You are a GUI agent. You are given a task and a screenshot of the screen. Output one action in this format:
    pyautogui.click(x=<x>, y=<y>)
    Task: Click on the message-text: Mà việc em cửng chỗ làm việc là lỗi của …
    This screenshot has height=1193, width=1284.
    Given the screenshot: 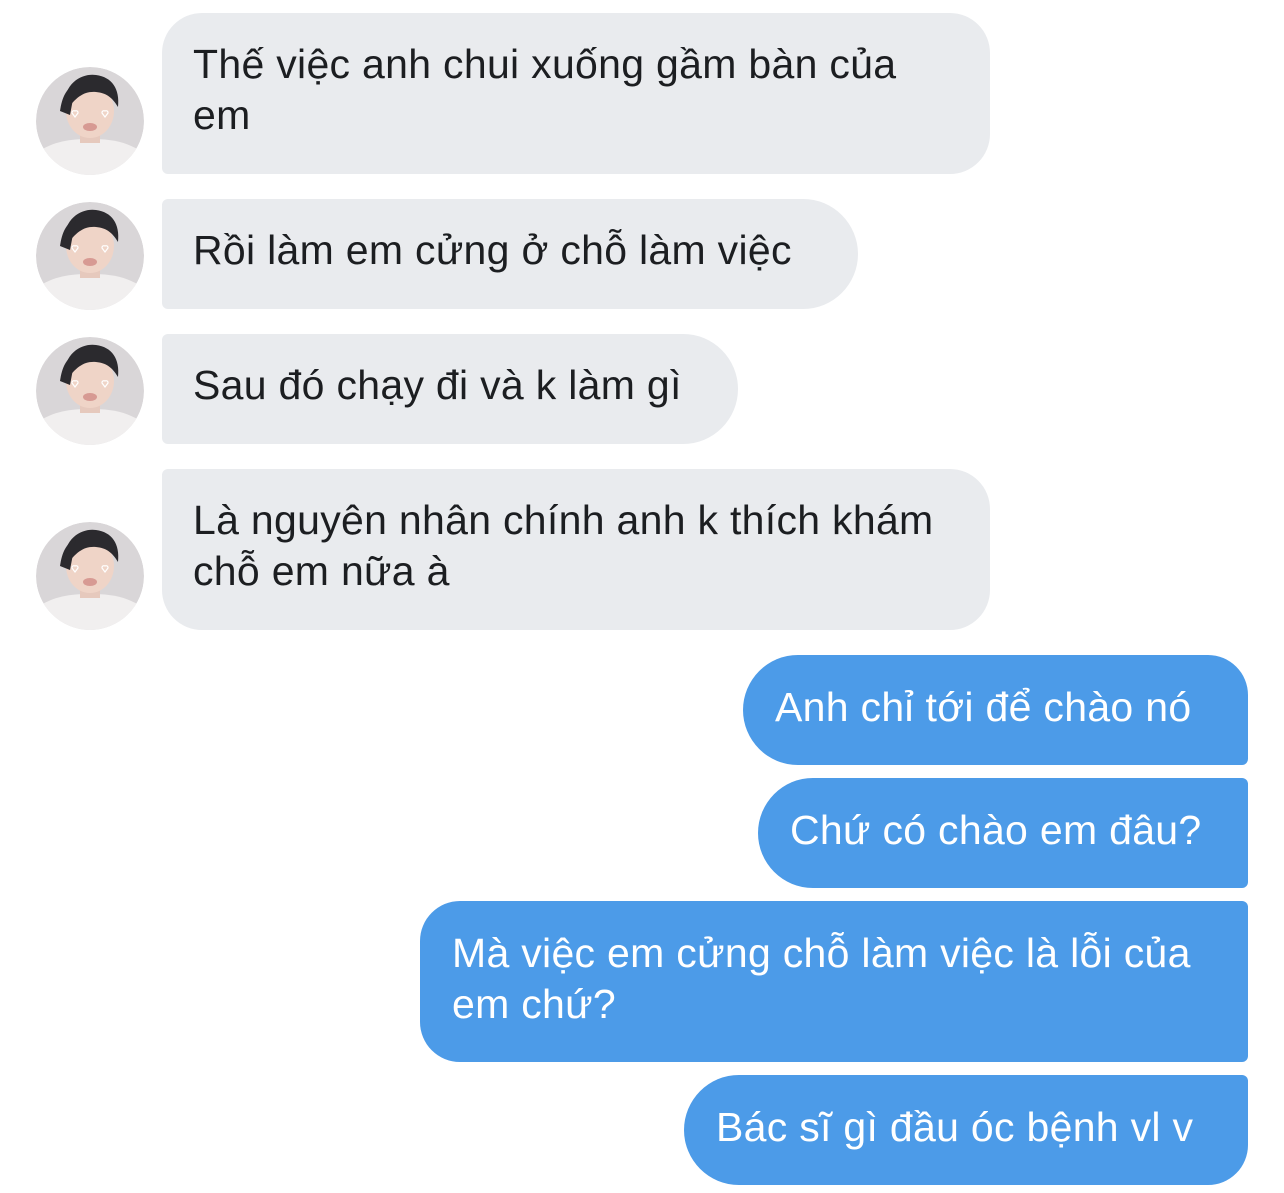 What is the action you would take?
    pyautogui.click(x=821, y=978)
    